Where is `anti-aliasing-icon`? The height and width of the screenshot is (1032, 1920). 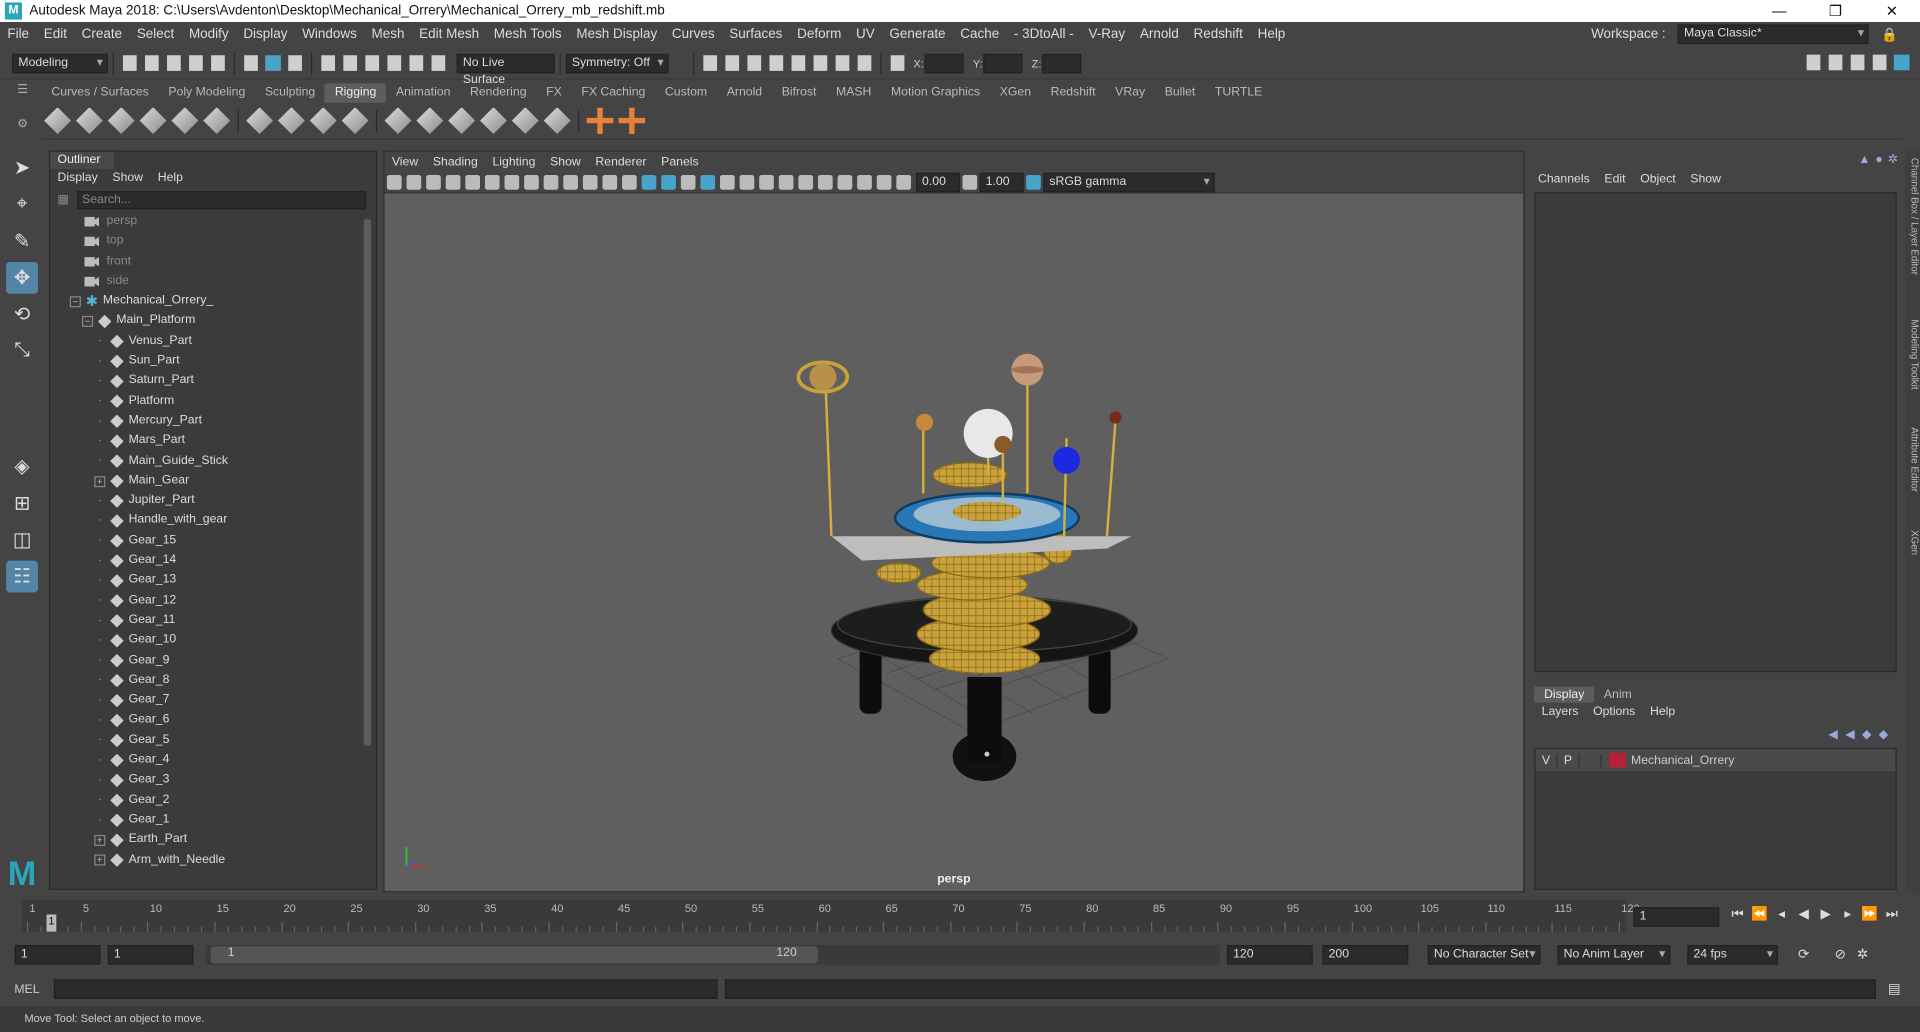 anti-aliasing-icon is located at coordinates (786, 182).